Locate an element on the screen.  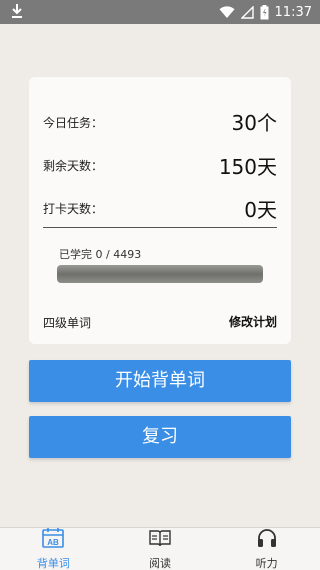
calendar-ab-icon: AB is located at coordinates (53, 540).